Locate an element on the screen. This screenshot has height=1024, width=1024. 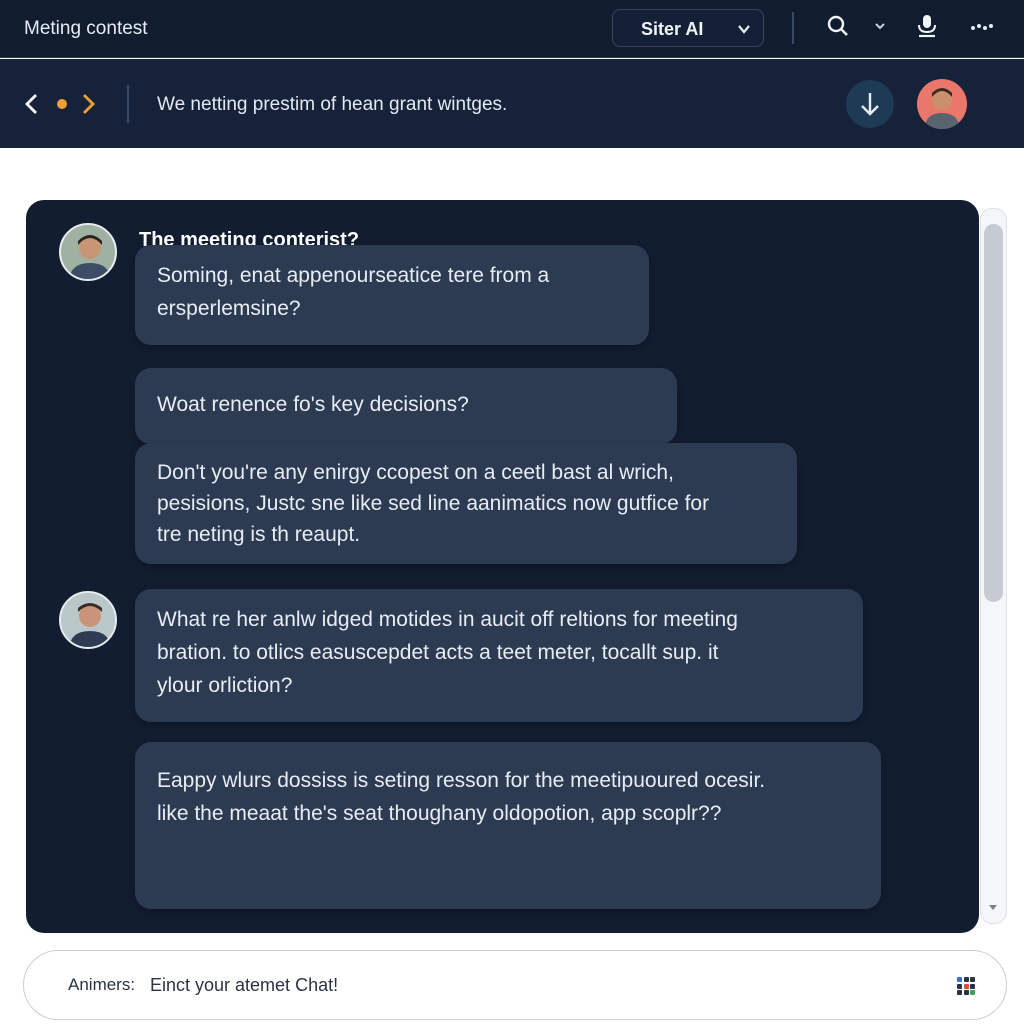
apps-grid-icon is located at coordinates (966, 986).